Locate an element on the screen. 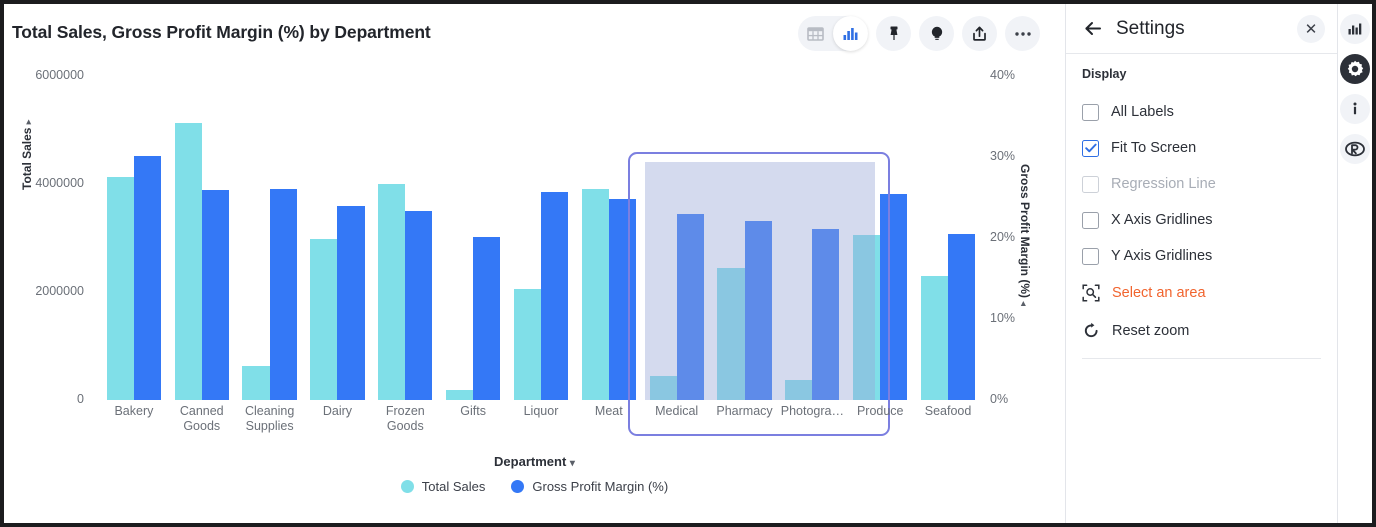 Image resolution: width=1376 pixels, height=527 pixels. rail-settings-gear-icon is located at coordinates (1355, 69).